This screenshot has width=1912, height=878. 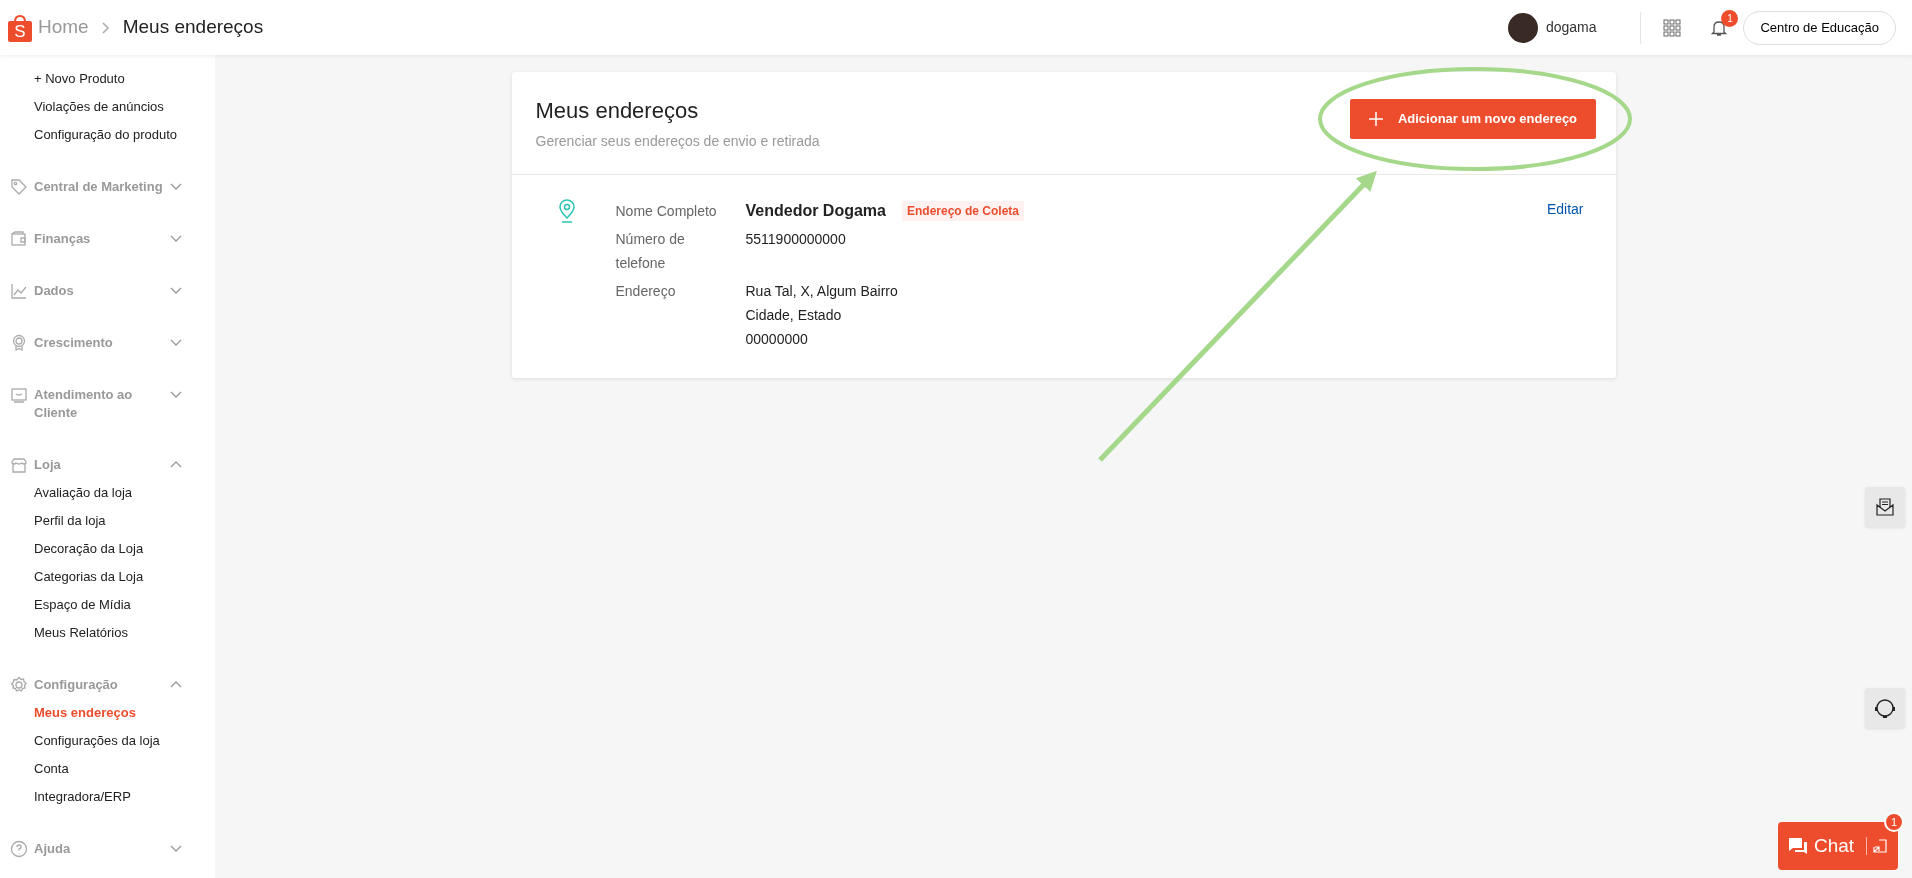 What do you see at coordinates (1798, 846) in the screenshot?
I see `chat-bubbles-icon` at bounding box center [1798, 846].